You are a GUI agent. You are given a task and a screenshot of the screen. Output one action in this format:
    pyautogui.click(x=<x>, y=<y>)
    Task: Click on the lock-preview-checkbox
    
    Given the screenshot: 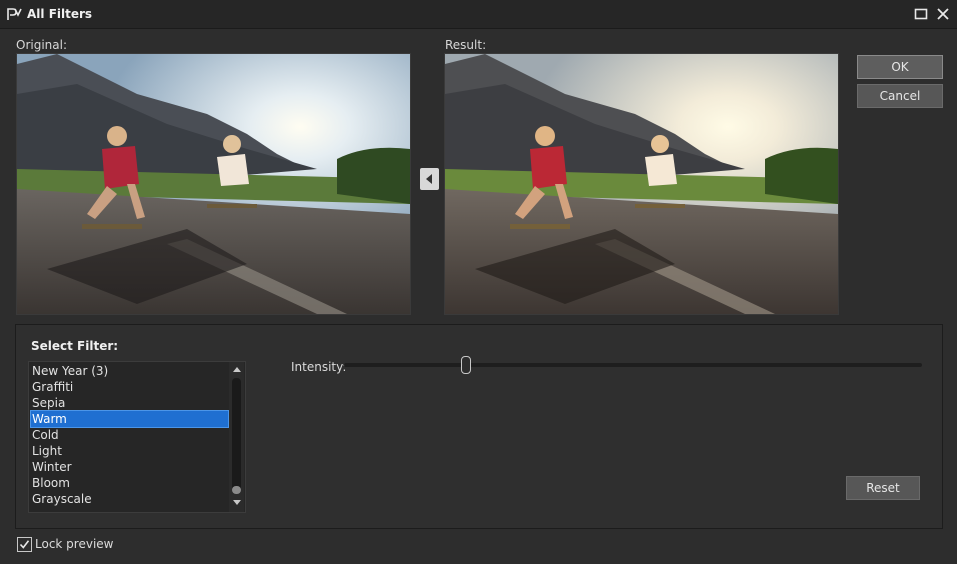 What is the action you would take?
    pyautogui.click(x=24, y=544)
    